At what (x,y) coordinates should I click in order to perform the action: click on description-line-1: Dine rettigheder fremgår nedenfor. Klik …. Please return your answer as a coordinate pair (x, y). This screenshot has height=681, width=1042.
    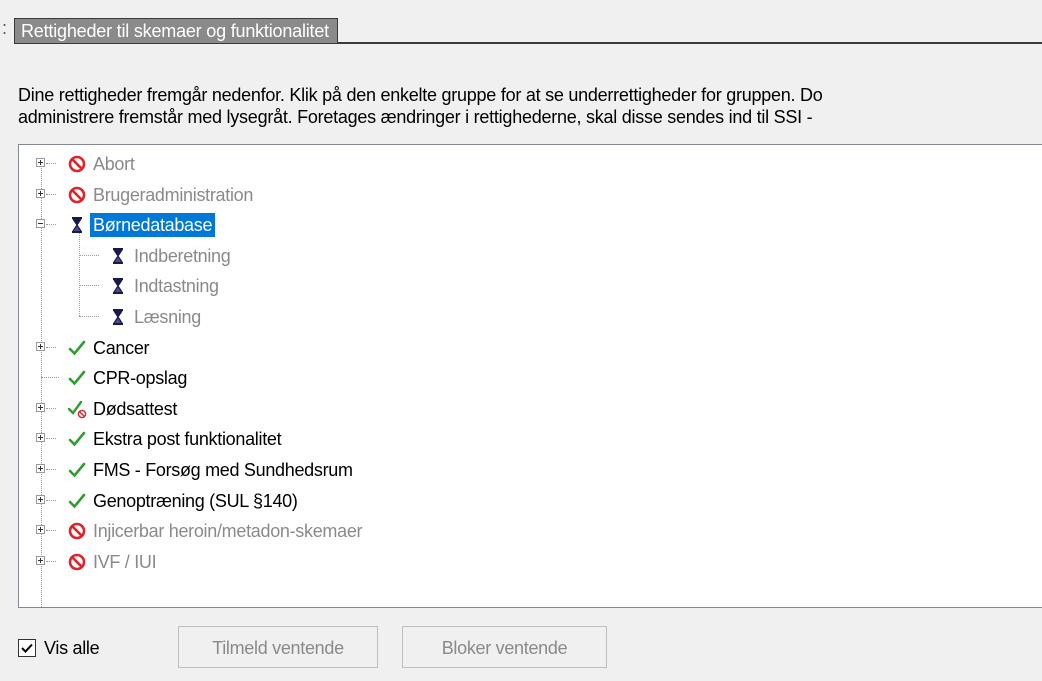
    Looking at the image, I should click on (420, 95).